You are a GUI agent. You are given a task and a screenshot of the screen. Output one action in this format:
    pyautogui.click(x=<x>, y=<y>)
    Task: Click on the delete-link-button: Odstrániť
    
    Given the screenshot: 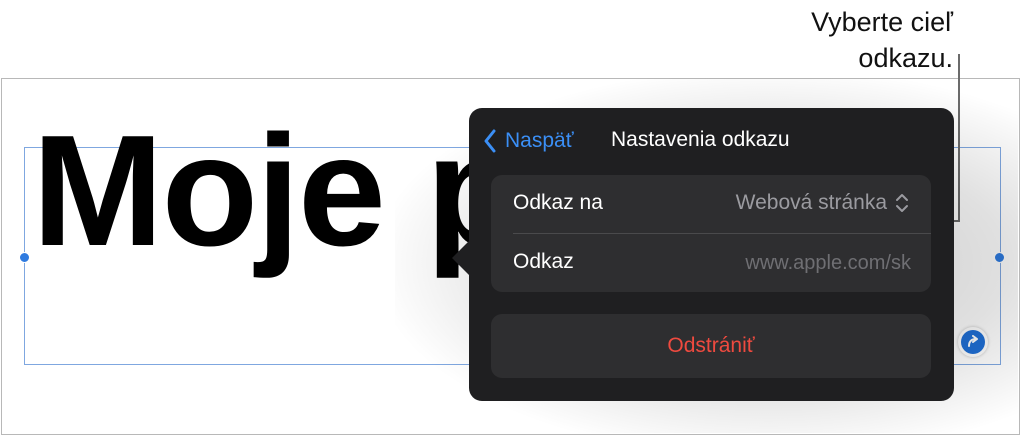 What is the action you would take?
    pyautogui.click(x=711, y=346)
    